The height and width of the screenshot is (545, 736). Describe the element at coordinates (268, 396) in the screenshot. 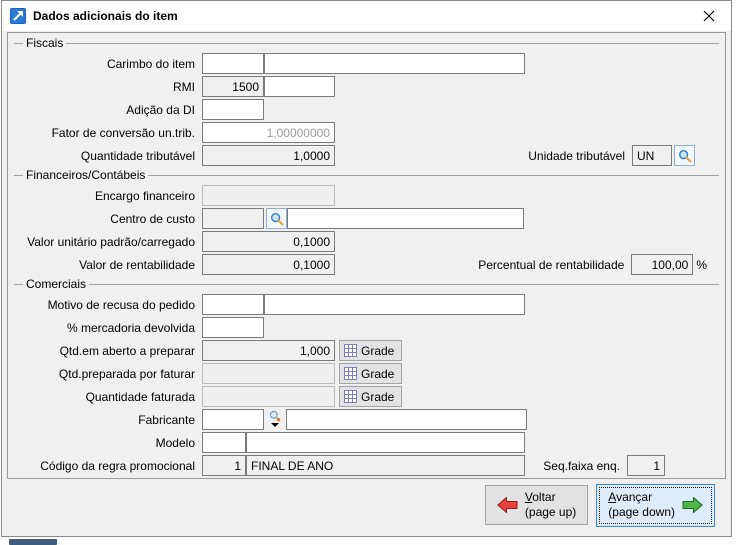

I see `qtd-faturada-field` at that location.